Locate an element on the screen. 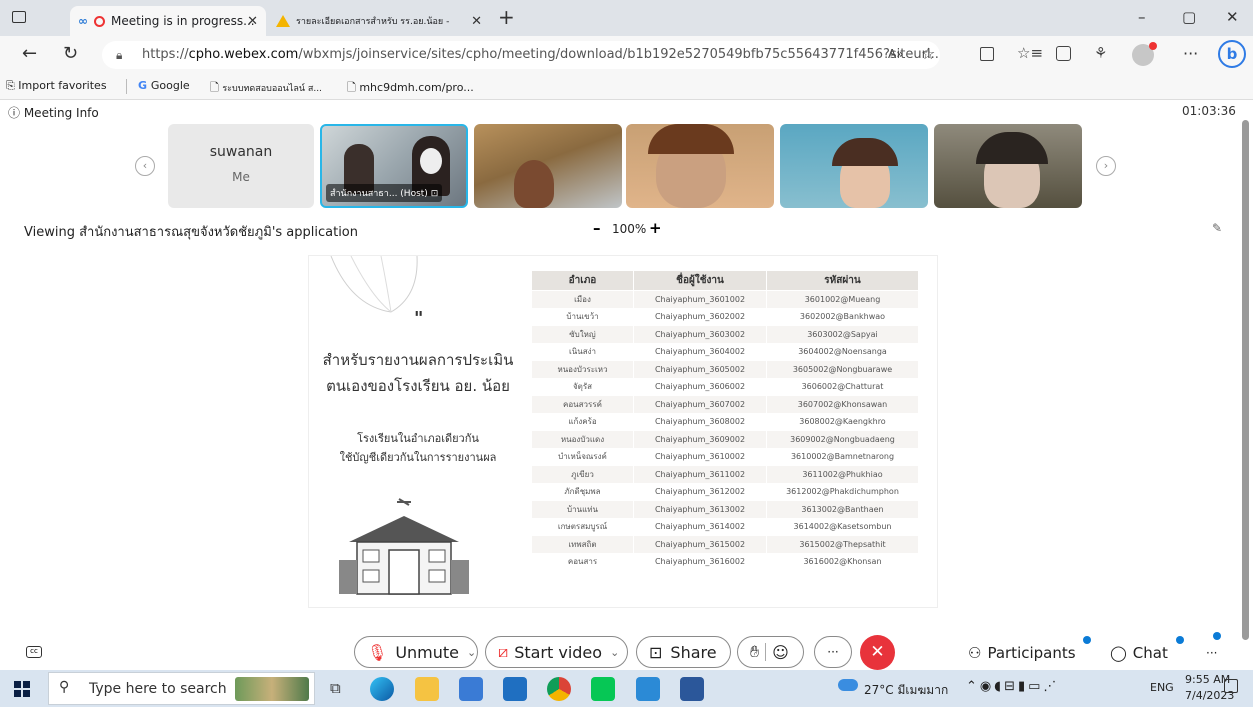 This screenshot has height=707, width=1253. chrome-icon is located at coordinates (559, 689).